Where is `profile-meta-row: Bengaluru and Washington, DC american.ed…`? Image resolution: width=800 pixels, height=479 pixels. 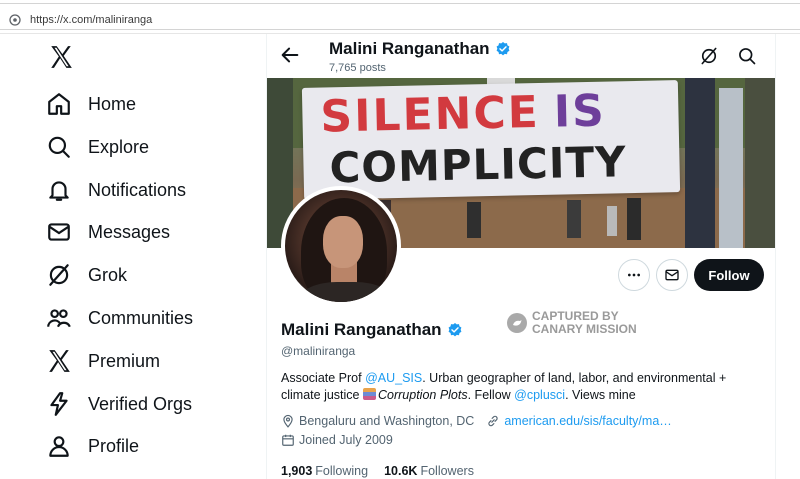
profile-meta-row: Bengaluru and Washington, DC american.ed… is located at coordinates (476, 421).